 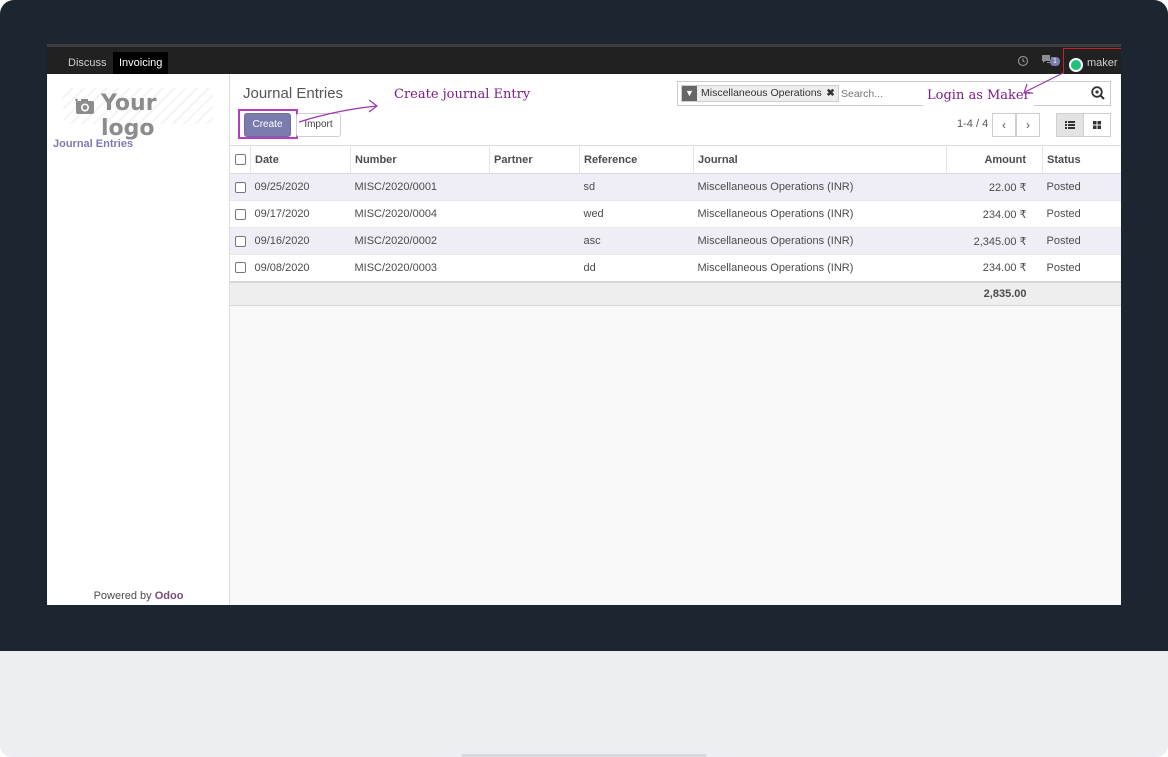 What do you see at coordinates (300, 187) in the screenshot?
I see `cell-date: 09/25/2020` at bounding box center [300, 187].